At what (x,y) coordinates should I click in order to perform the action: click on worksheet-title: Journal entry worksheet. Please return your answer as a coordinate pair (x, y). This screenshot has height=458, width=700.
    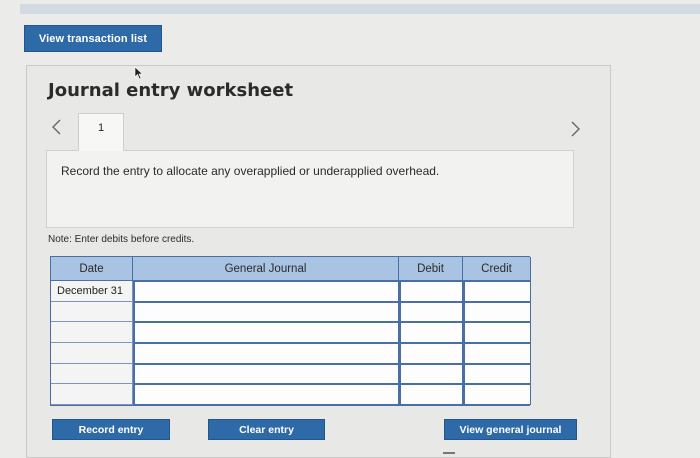
    Looking at the image, I should click on (171, 90).